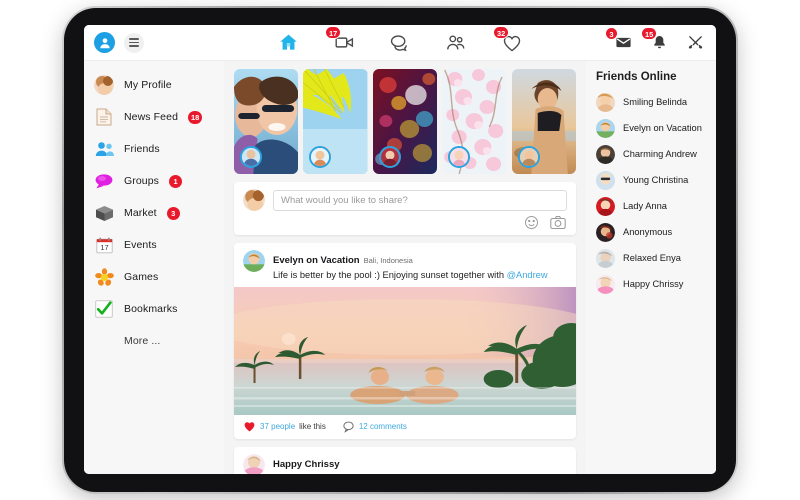 The height and width of the screenshot is (500, 800). I want to click on sidebar-item-events: 17 Events, so click(154, 245).